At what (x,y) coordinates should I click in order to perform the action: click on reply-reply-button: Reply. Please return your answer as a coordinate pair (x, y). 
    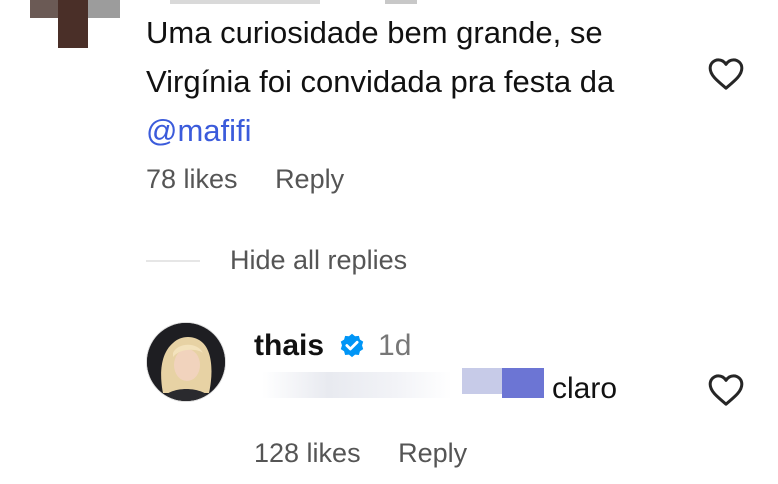
    Looking at the image, I should click on (432, 453).